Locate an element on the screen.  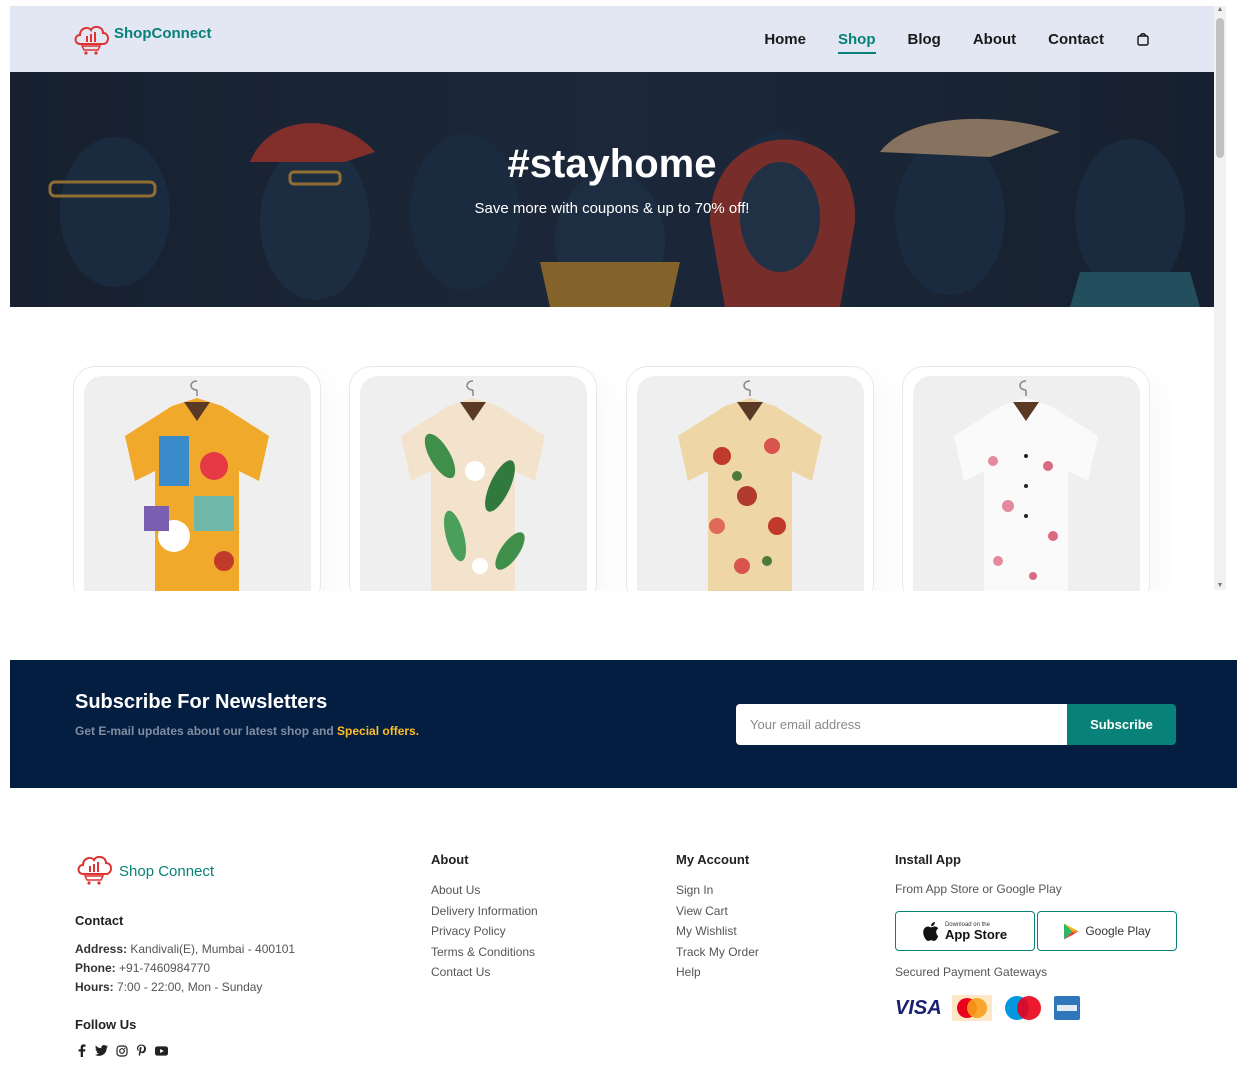
subscribe-button: Subscribe is located at coordinates (1121, 724).